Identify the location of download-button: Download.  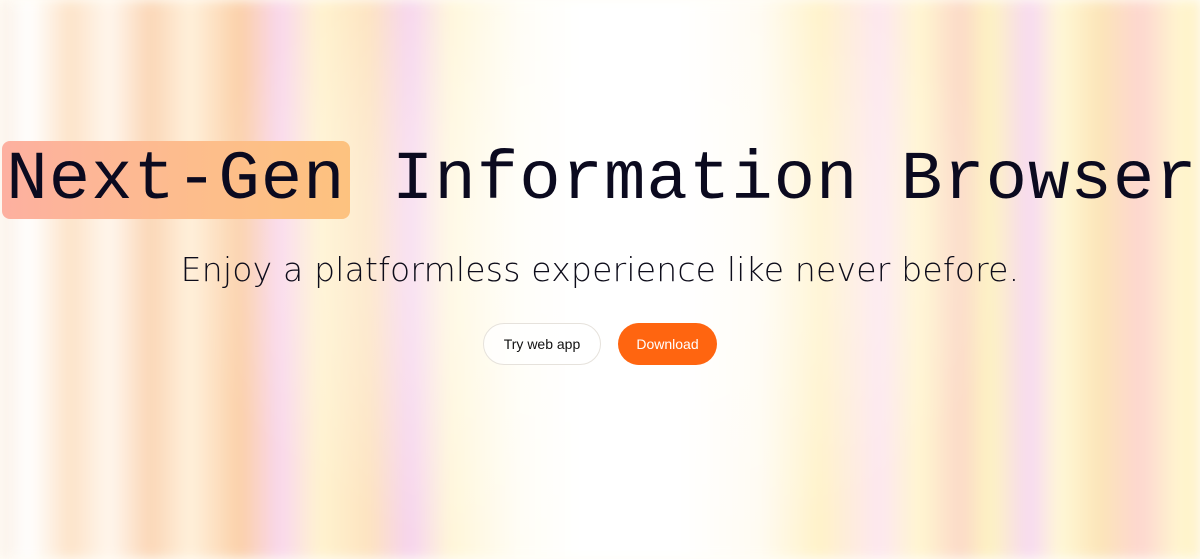
(667, 344).